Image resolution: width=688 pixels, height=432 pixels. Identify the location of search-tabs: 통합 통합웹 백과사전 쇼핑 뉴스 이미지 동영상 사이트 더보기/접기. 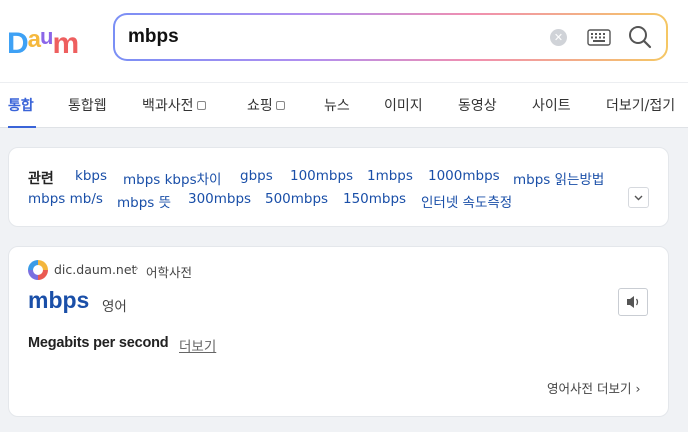
(344, 105).